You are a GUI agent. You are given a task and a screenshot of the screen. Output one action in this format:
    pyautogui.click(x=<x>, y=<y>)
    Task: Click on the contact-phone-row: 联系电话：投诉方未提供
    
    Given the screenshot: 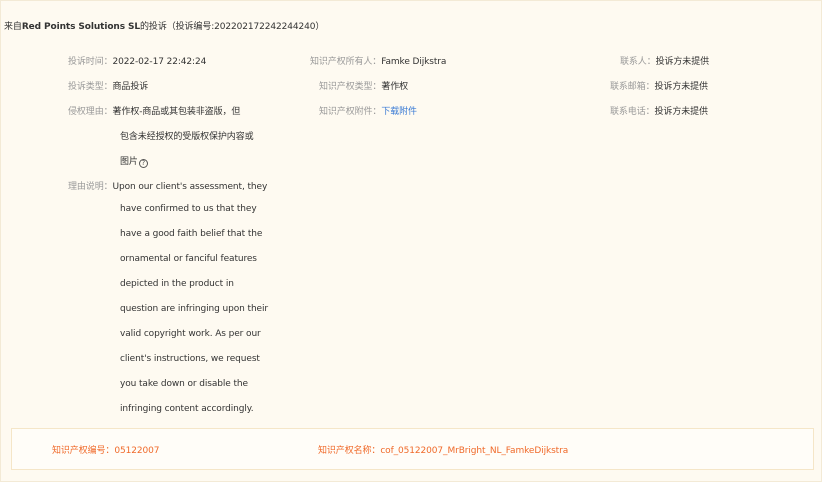 What is the action you would take?
    pyautogui.click(x=659, y=110)
    